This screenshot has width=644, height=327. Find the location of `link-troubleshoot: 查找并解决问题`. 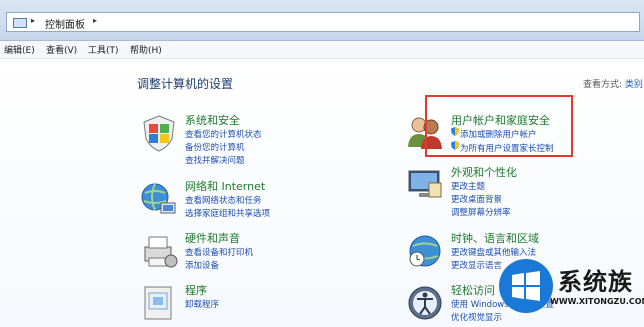

link-troubleshoot: 查找并解决问题 is located at coordinates (215, 160).